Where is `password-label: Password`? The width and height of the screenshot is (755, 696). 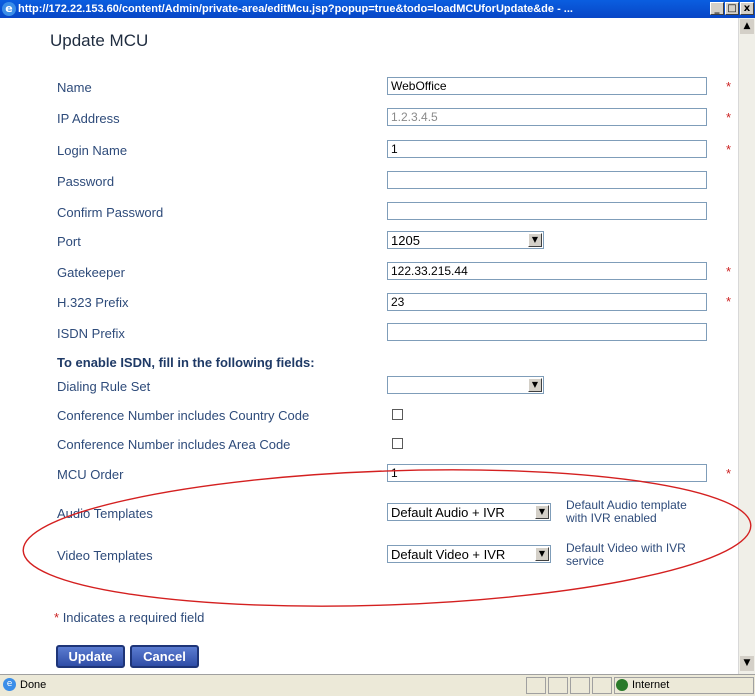 password-label: Password is located at coordinates (86, 181).